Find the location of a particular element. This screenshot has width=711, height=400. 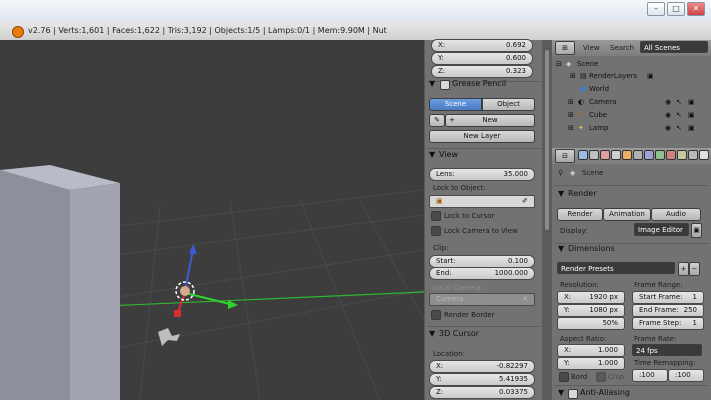

editor-type-icon: ⊞ is located at coordinates (565, 48).